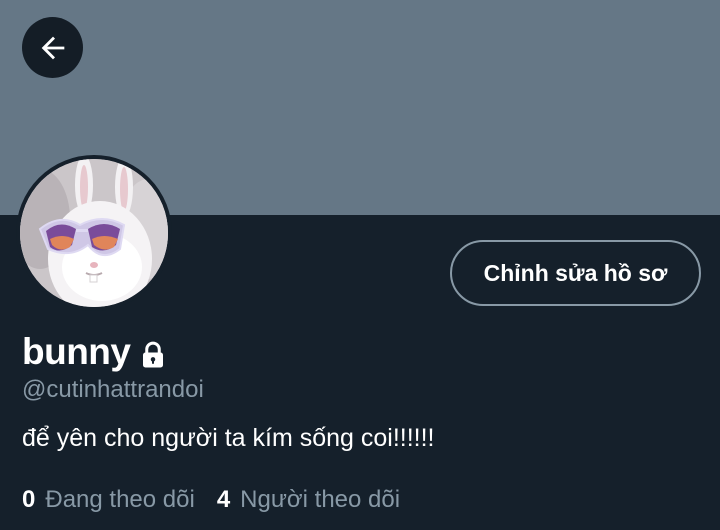 This screenshot has width=720, height=530. What do you see at coordinates (76, 351) in the screenshot?
I see `display-name: bunny` at bounding box center [76, 351].